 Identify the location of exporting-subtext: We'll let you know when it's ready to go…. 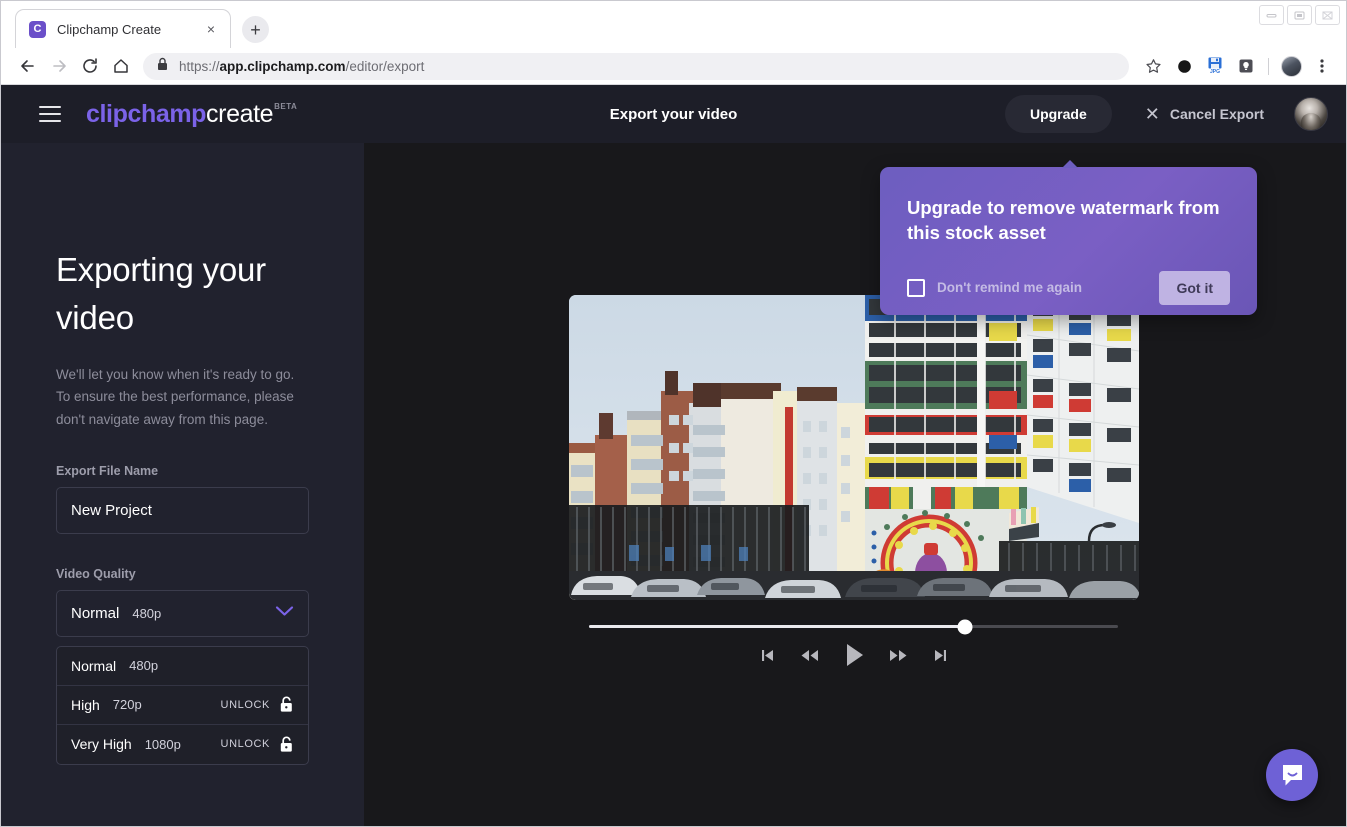
(175, 396).